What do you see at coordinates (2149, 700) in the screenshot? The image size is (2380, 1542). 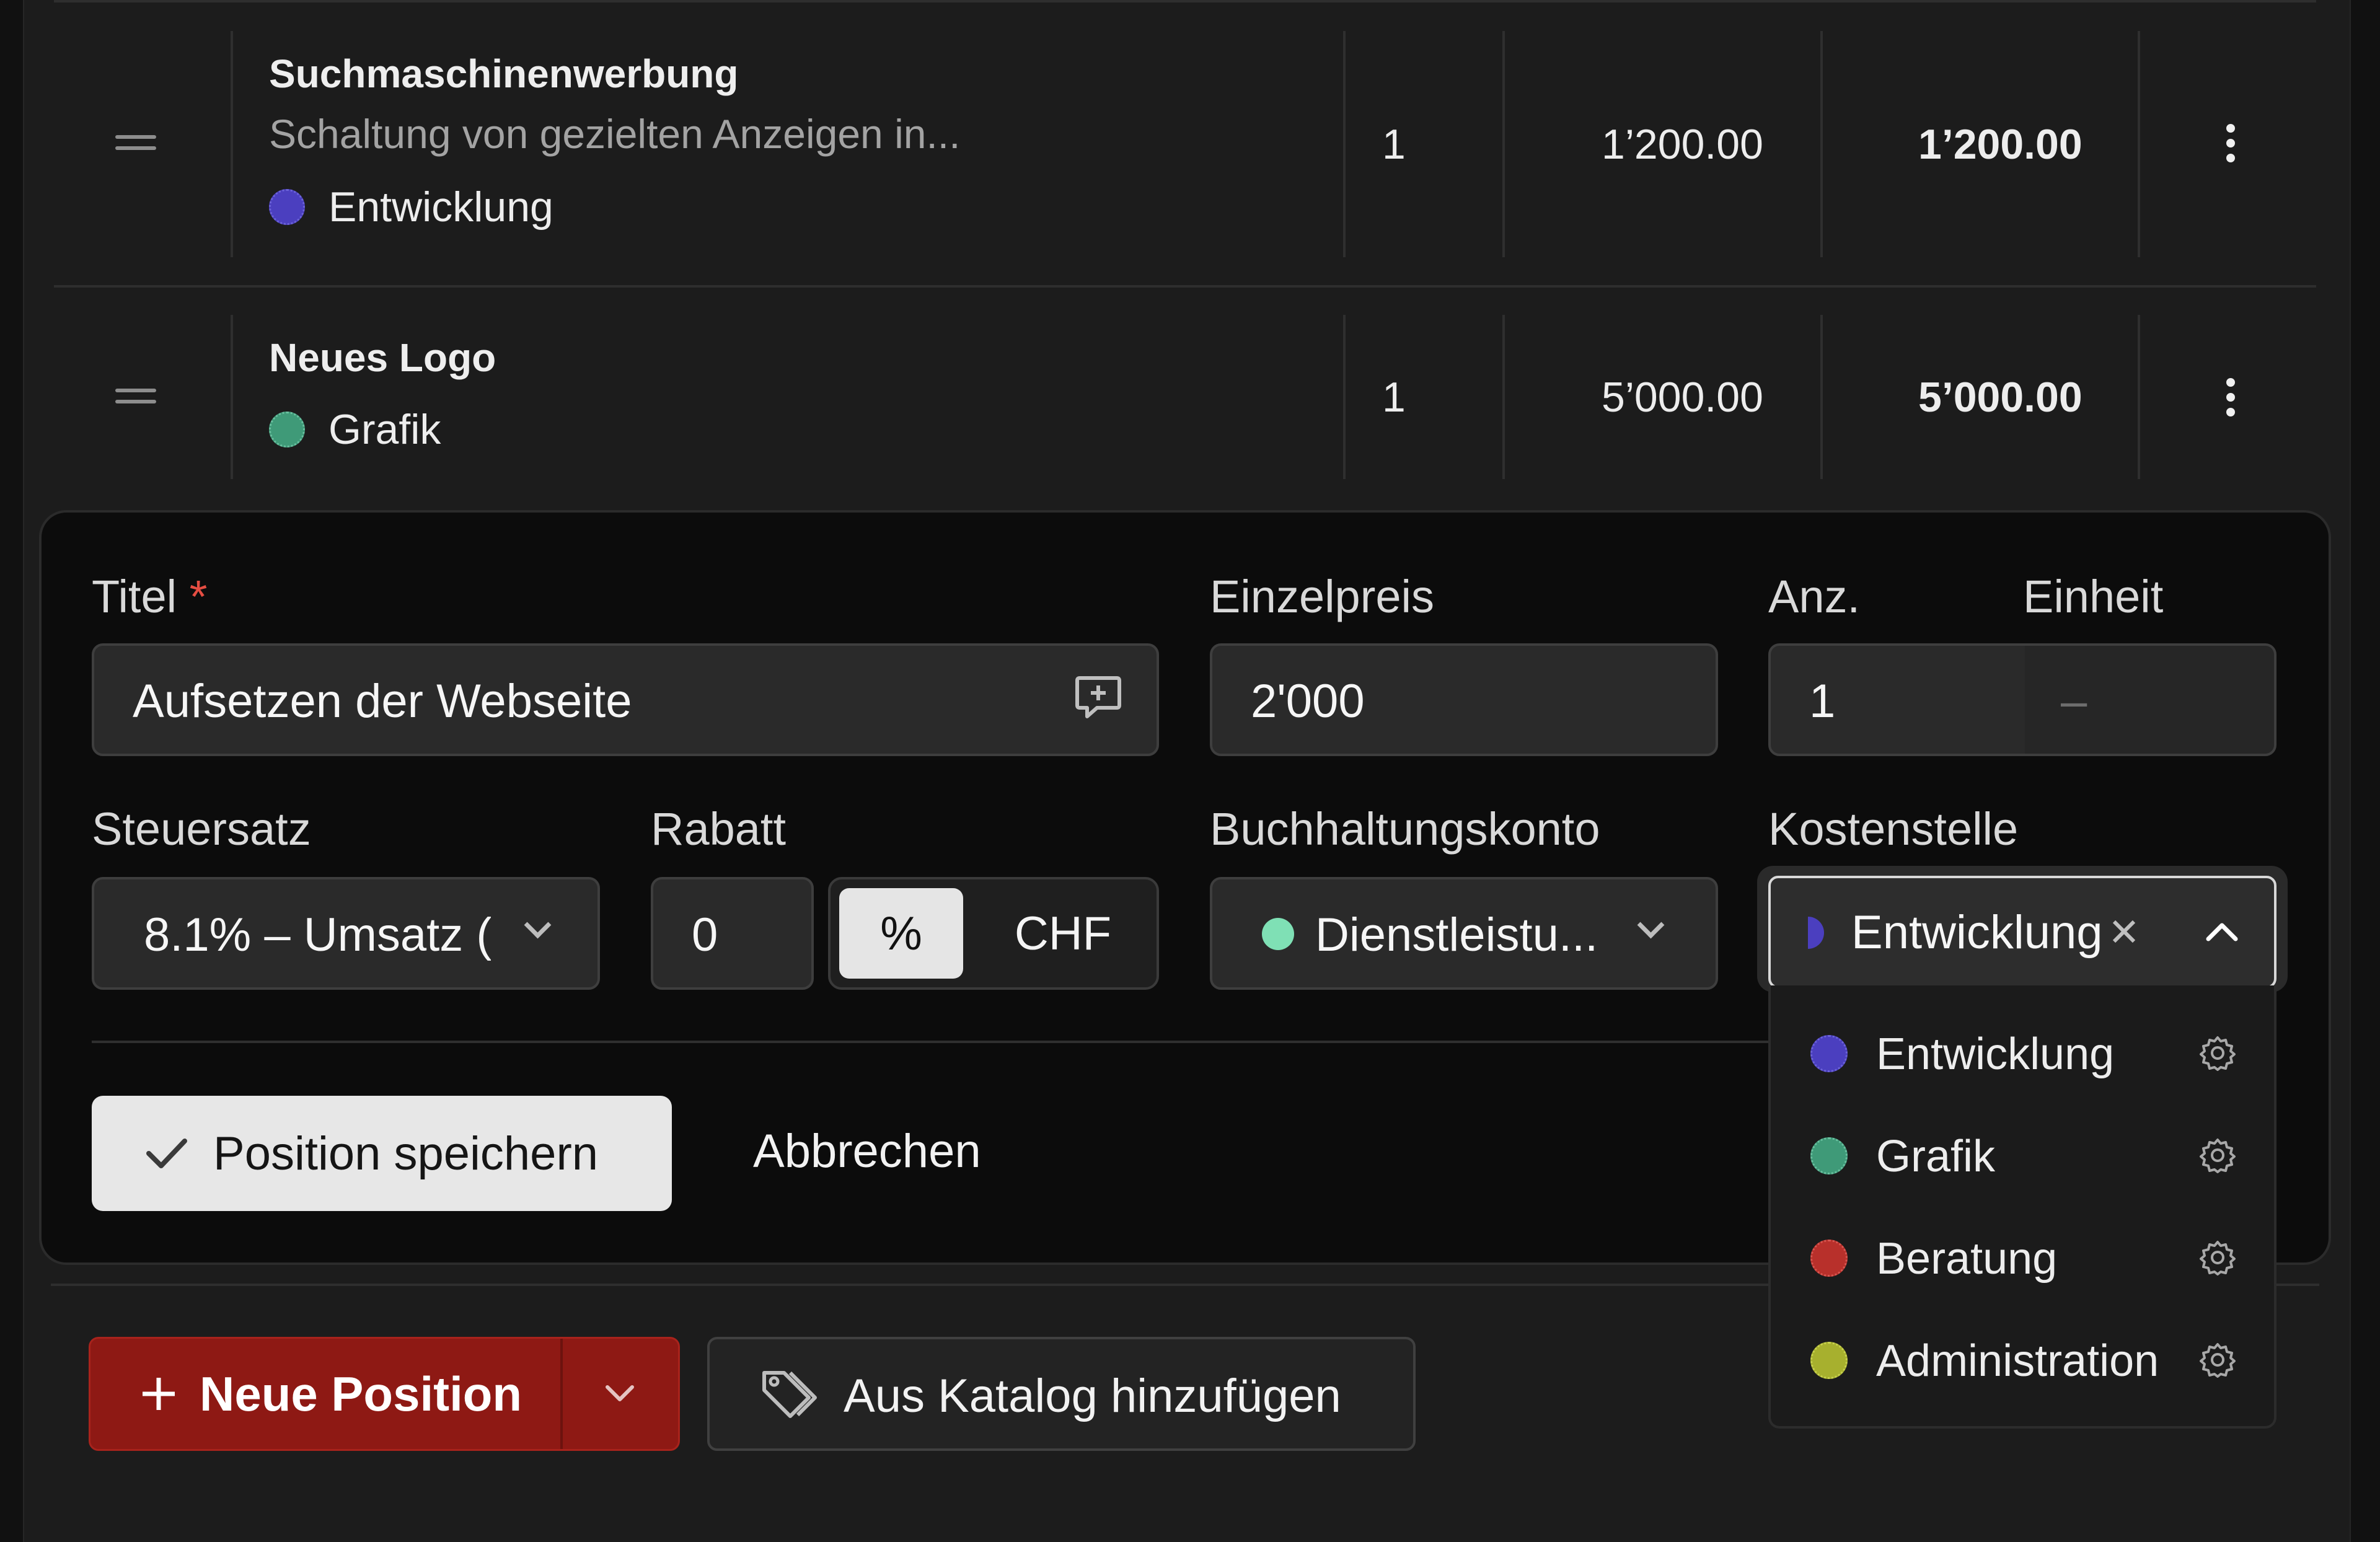 I see `unit-select: –` at bounding box center [2149, 700].